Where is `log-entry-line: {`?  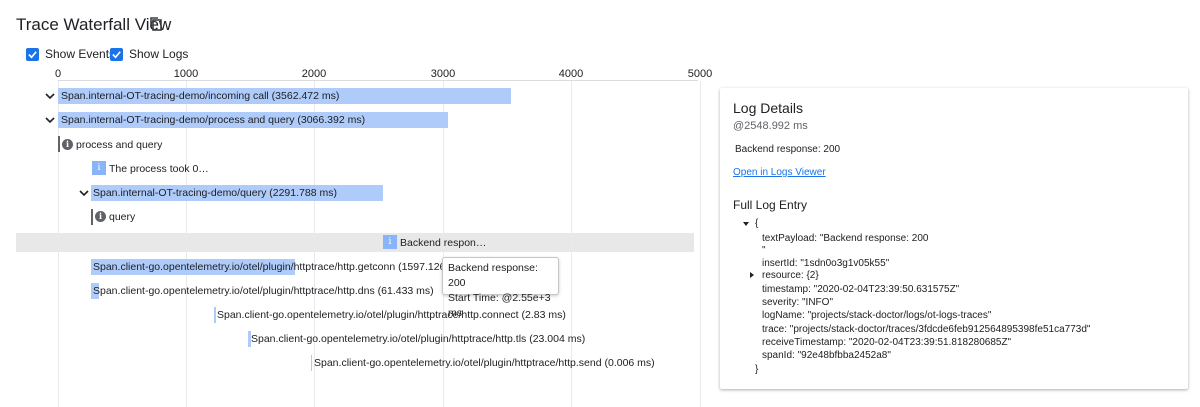
log-entry-line: { is located at coordinates (757, 223).